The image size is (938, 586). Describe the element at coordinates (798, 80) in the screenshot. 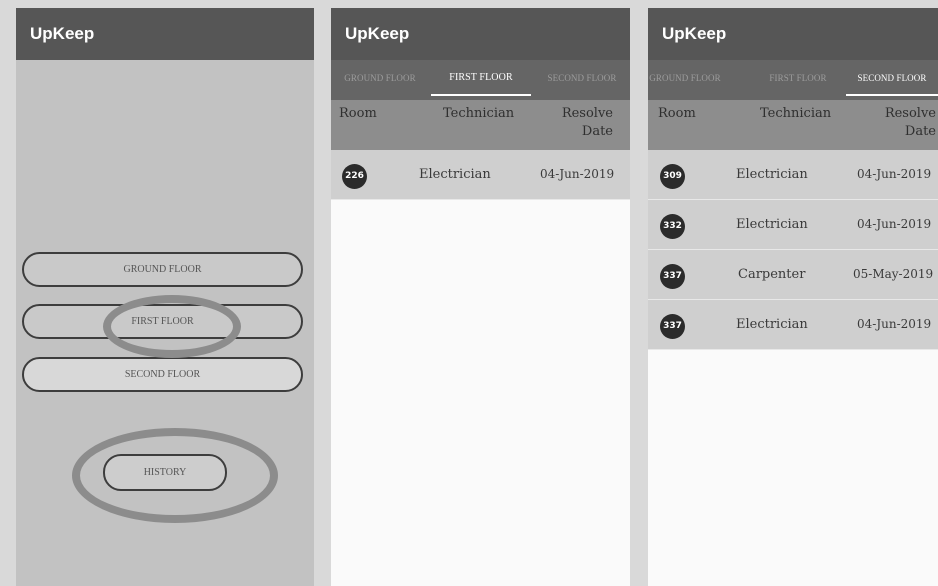

I see `tab-first-floor: FIRST FLOOR` at that location.